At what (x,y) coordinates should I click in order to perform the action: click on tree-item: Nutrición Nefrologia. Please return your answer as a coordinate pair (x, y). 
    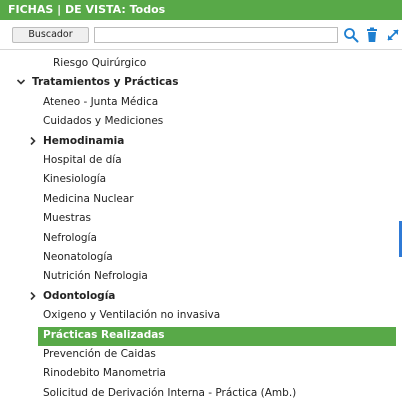
    Looking at the image, I should click on (198, 276).